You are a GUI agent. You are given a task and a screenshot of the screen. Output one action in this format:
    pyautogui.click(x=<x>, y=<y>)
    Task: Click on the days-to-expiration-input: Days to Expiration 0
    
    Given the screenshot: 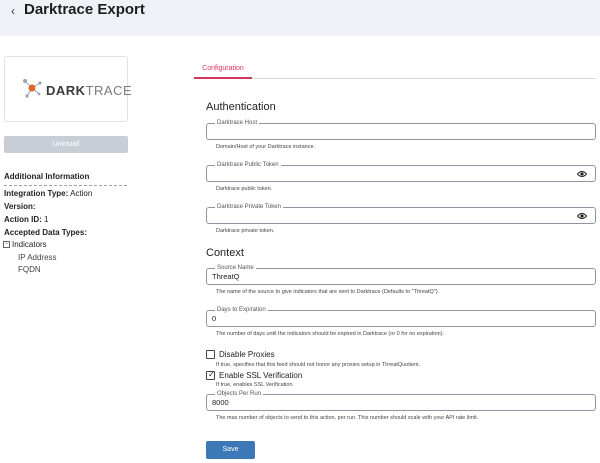 What is the action you would take?
    pyautogui.click(x=401, y=316)
    